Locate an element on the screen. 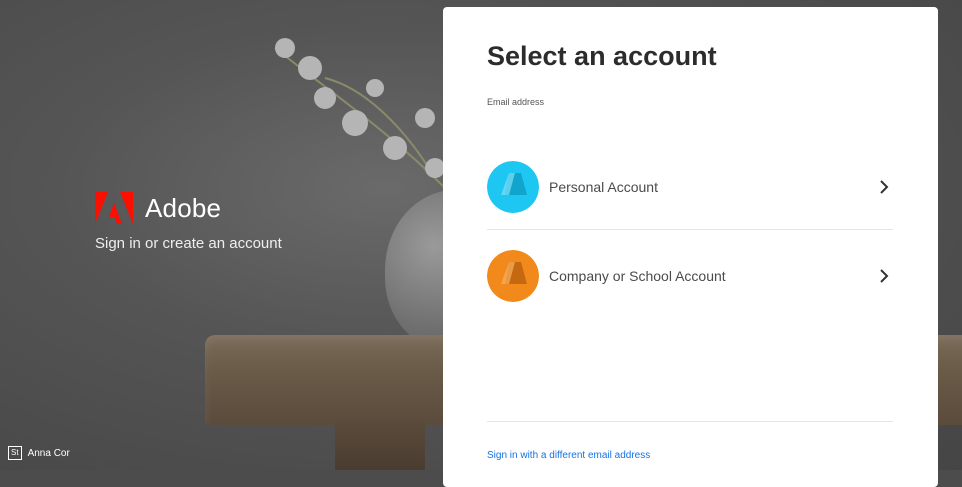  photo-credit: St Anna Cor is located at coordinates (39, 453).